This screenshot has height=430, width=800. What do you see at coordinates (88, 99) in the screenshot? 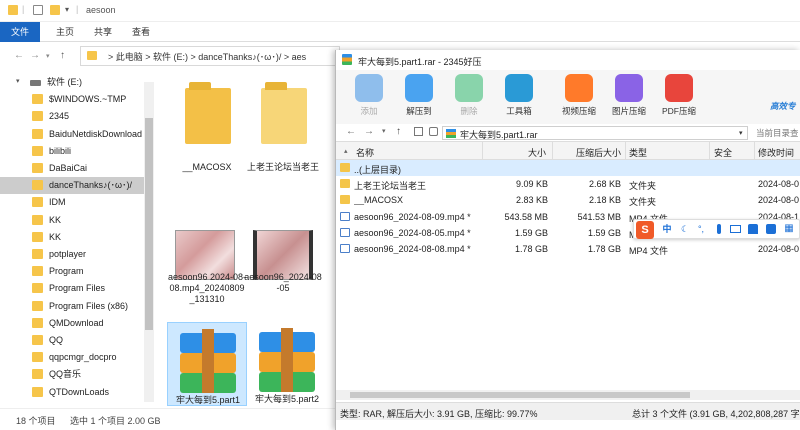
I see `sidebar-item-label: $WINDOWS.~TMP` at bounding box center [88, 99].